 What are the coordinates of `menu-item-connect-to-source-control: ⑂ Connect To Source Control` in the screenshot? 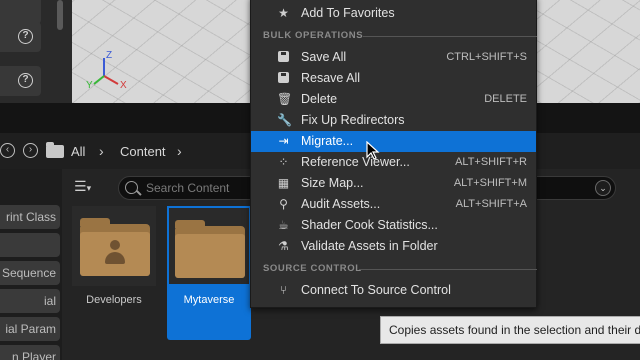 It's located at (393, 290).